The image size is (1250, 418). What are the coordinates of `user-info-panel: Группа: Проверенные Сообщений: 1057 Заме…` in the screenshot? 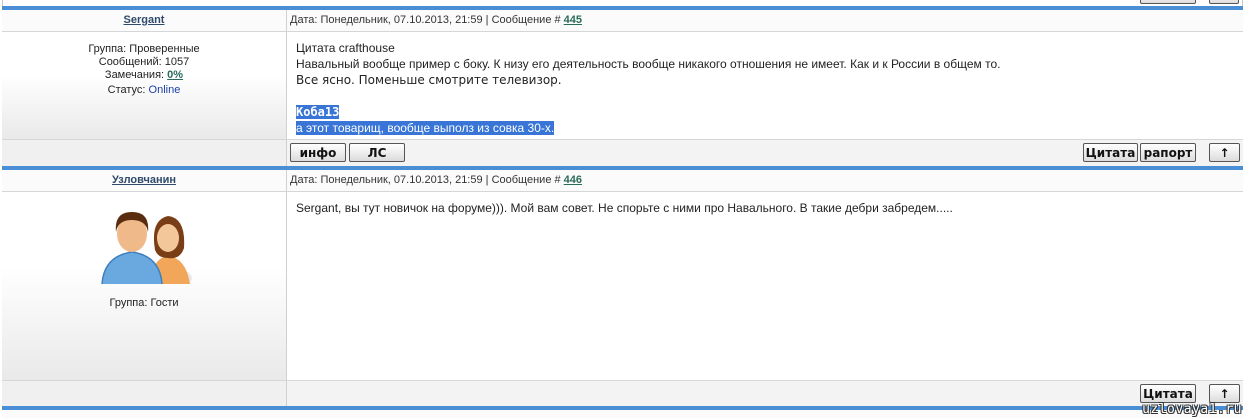 It's located at (144, 85).